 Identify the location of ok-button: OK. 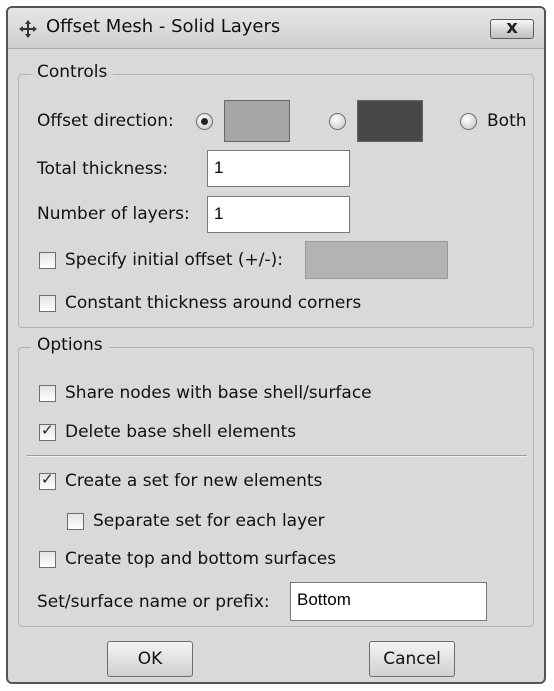
(150, 659).